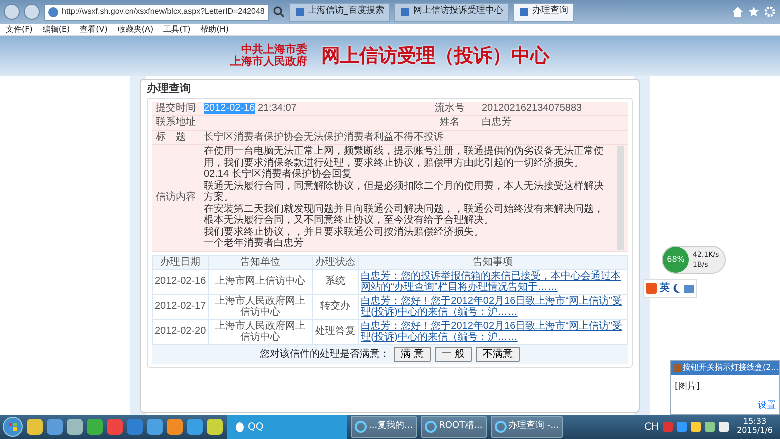 The width and height of the screenshot is (780, 439). I want to click on moon-icon, so click(677, 288).